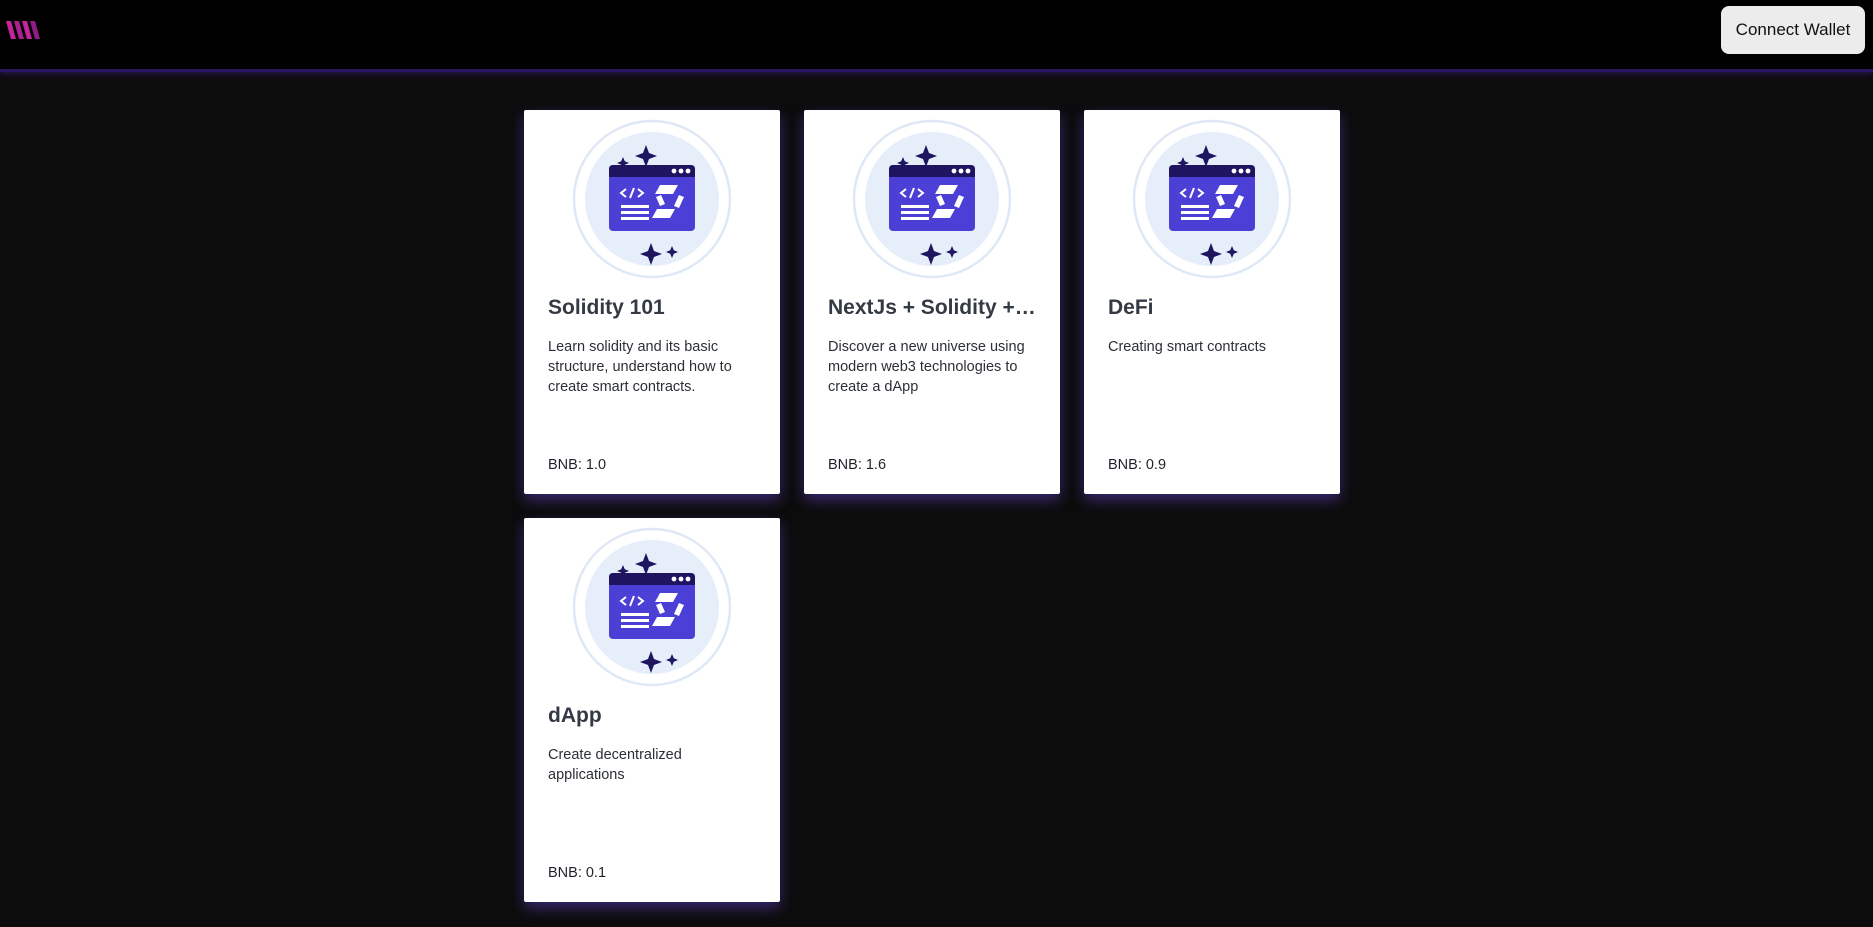 This screenshot has width=1873, height=927. Describe the element at coordinates (1212, 302) in the screenshot. I see `course-card: DeFi Creating smart contracts BNB: 0.9` at that location.